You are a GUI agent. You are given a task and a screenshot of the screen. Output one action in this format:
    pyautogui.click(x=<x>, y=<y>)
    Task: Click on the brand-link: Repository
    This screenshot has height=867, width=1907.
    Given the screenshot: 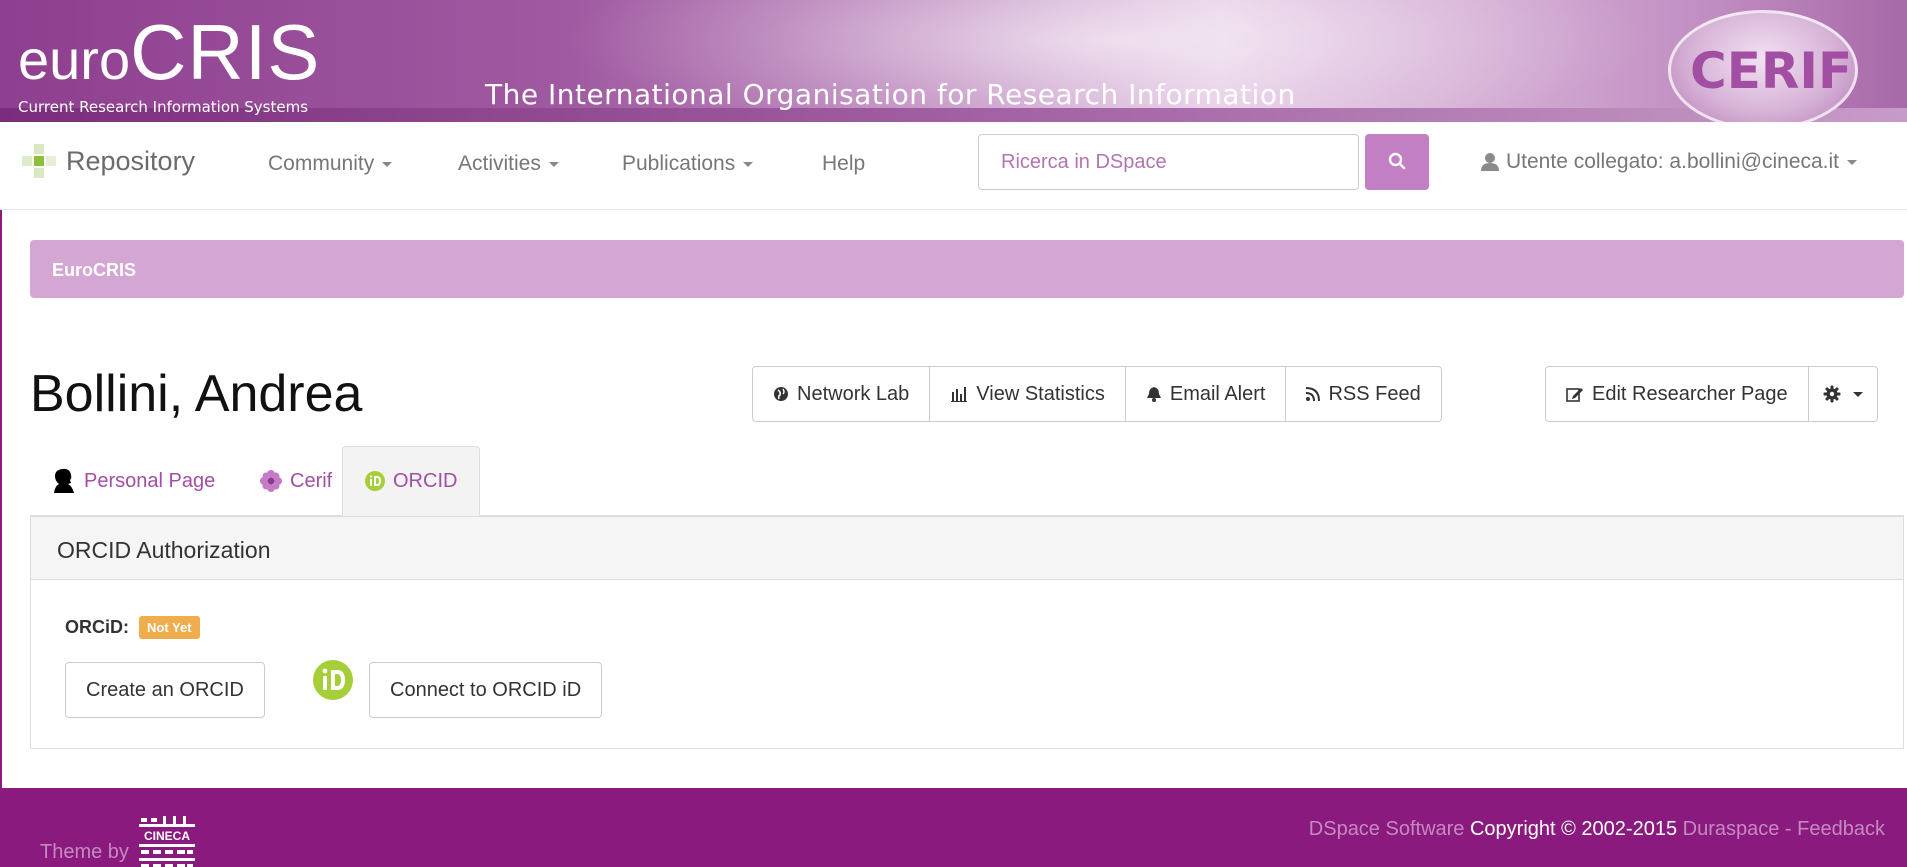 What is the action you would take?
    pyautogui.click(x=108, y=161)
    